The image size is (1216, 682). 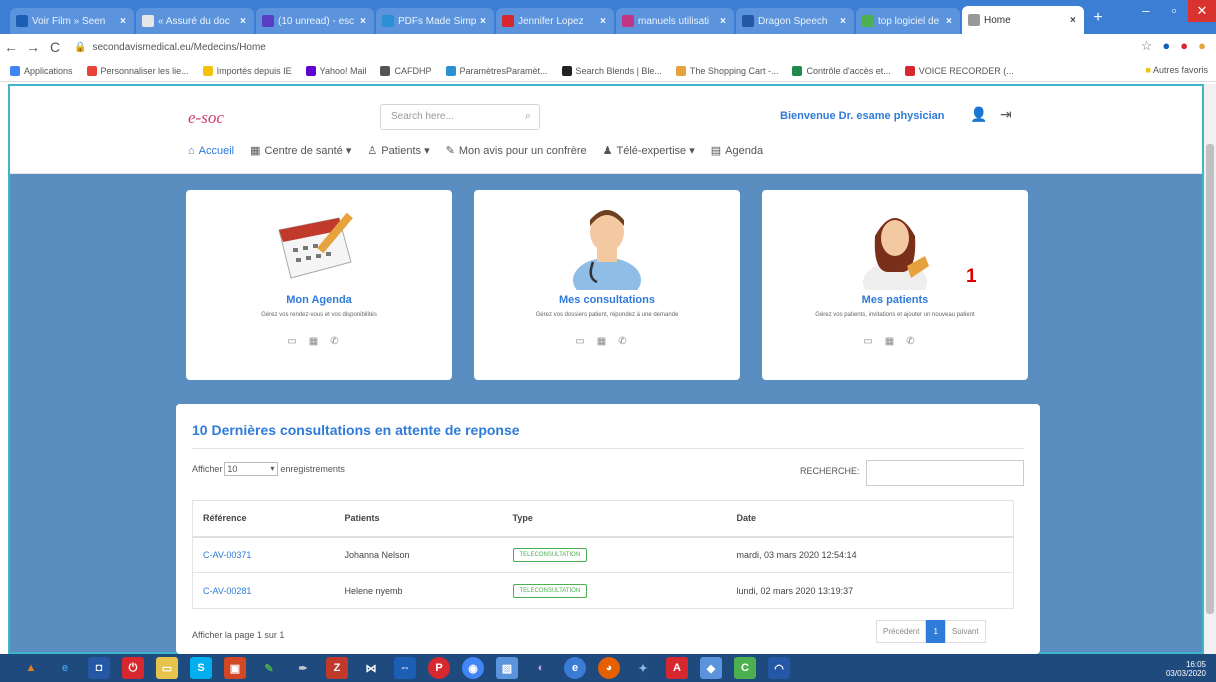 What do you see at coordinates (908, 21) in the screenshot?
I see `browser-tab: top logiciel de ×` at bounding box center [908, 21].